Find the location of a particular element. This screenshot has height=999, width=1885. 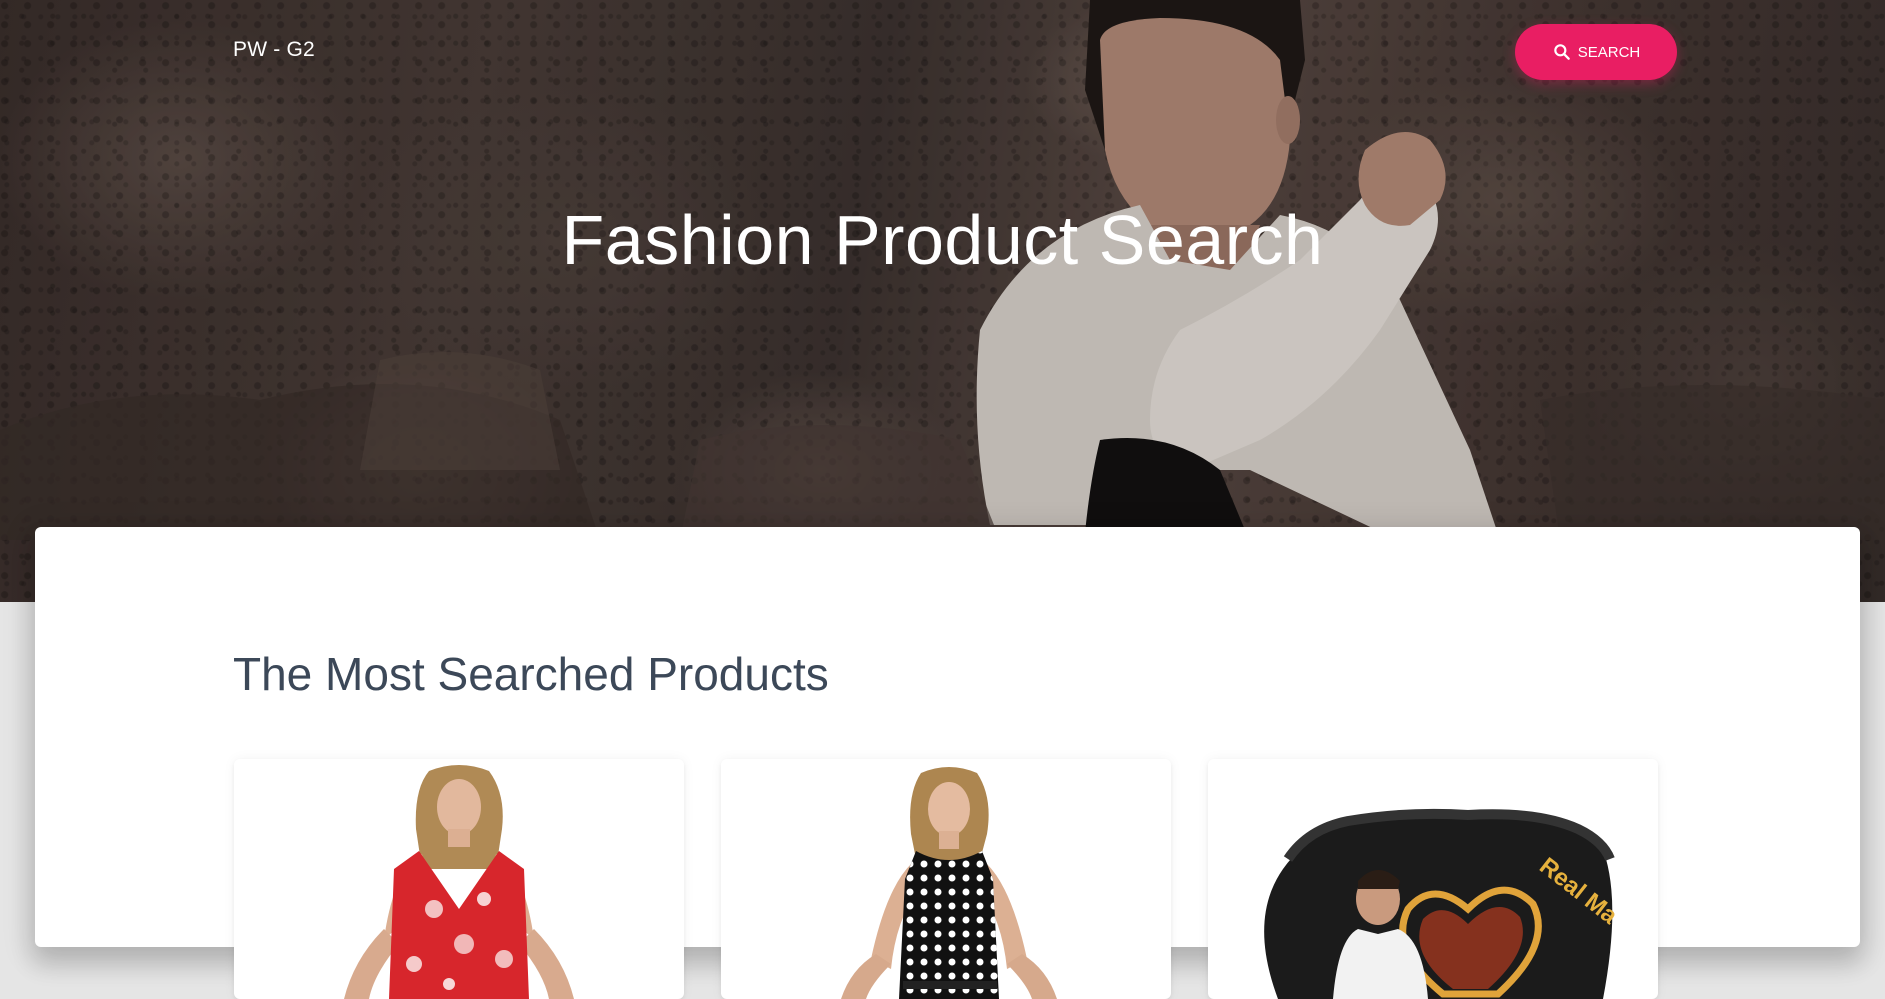

hero-title: Fashion Product Search is located at coordinates (942, 240).